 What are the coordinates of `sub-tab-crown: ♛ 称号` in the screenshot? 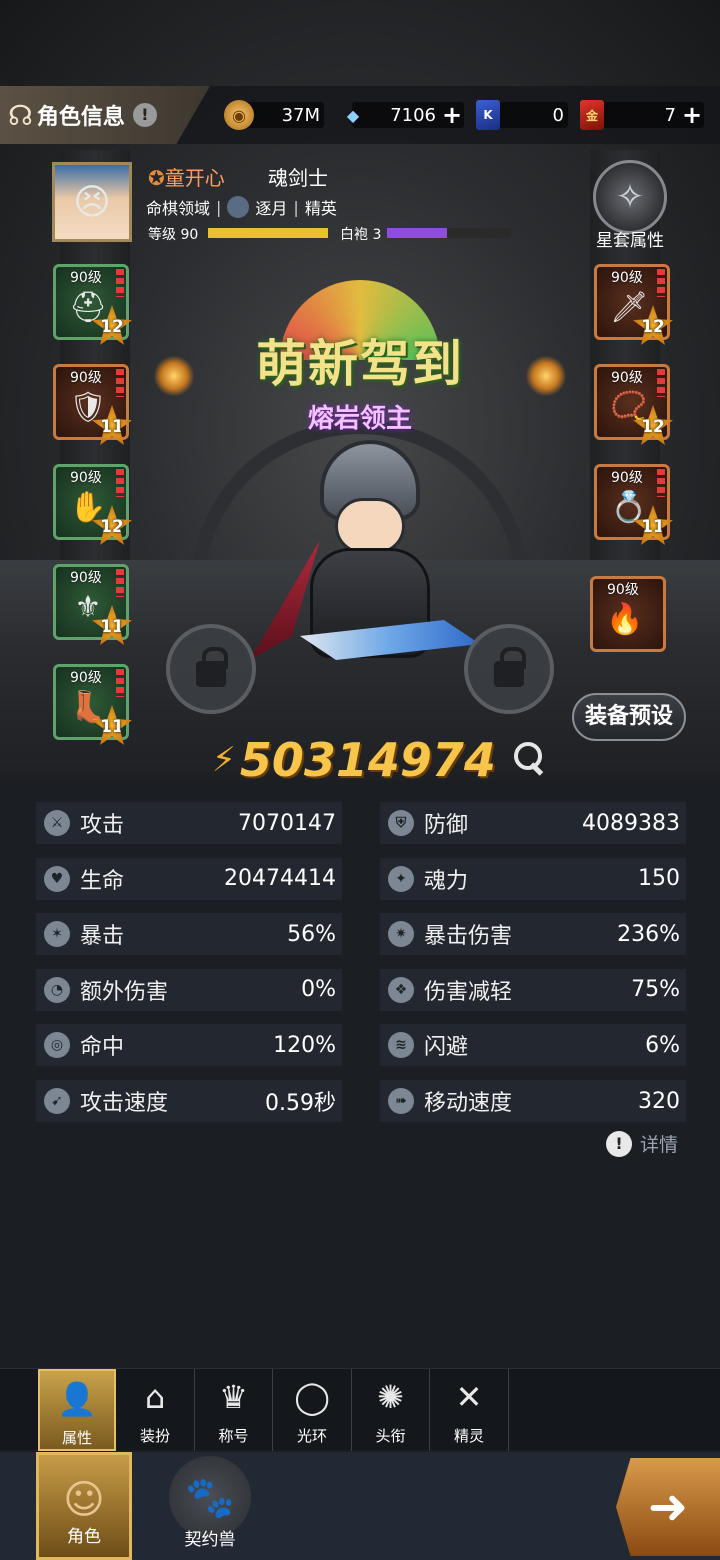 It's located at (234, 1410).